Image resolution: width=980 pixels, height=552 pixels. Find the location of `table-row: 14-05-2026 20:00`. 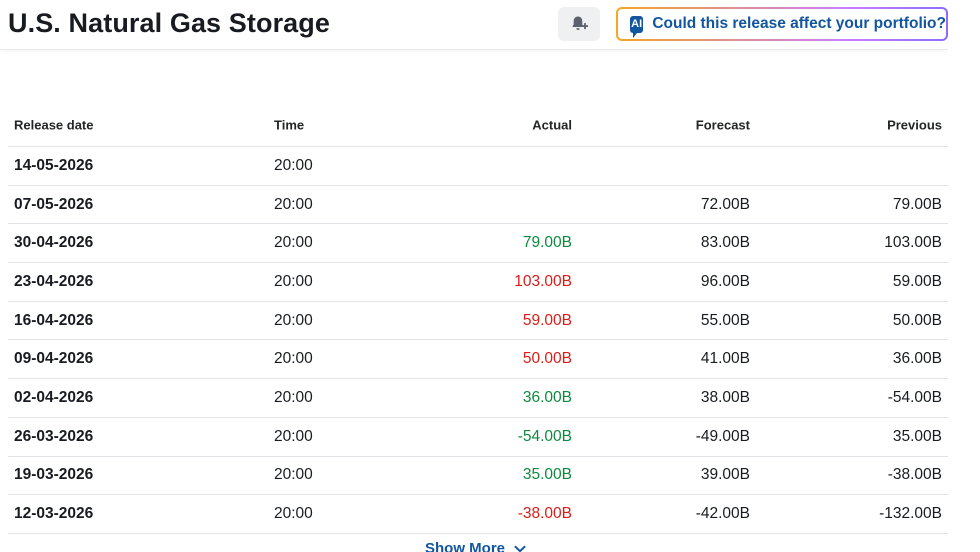

table-row: 14-05-2026 20:00 is located at coordinates (478, 166).